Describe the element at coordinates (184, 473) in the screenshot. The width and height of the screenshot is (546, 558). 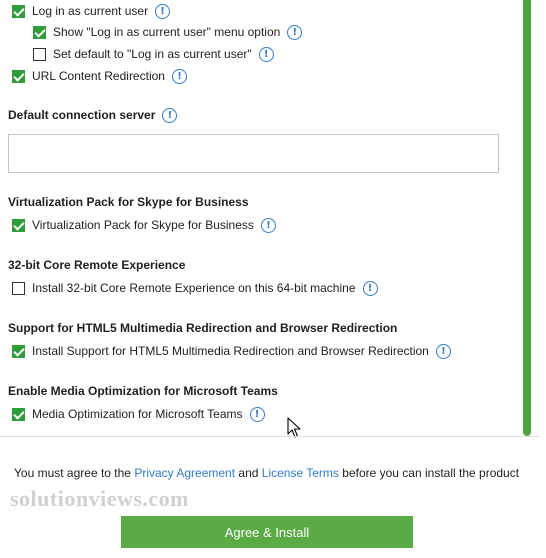
I see `privacy-agreement-link: Privacy Agreement` at that location.